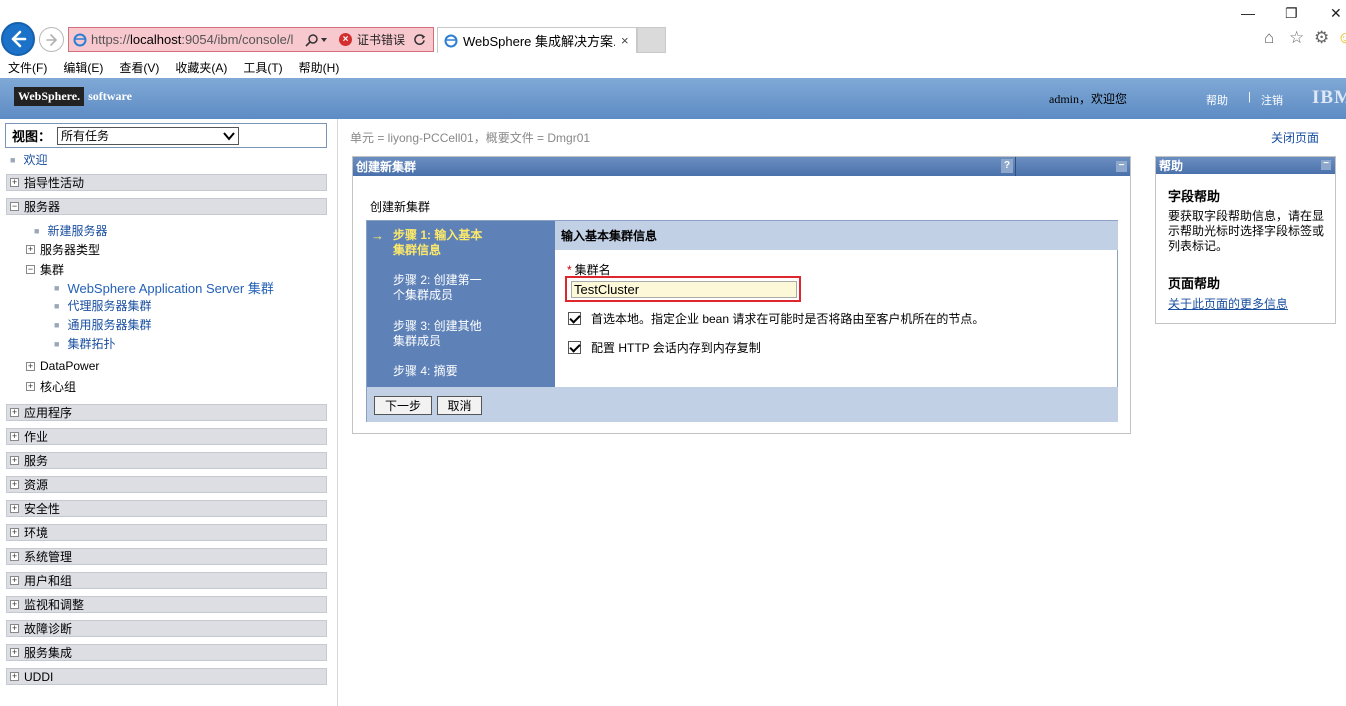 This screenshot has width=1346, height=706. Describe the element at coordinates (102, 324) in the screenshot. I see `nav-generic-cluster: ■ 通用服务器集群` at that location.